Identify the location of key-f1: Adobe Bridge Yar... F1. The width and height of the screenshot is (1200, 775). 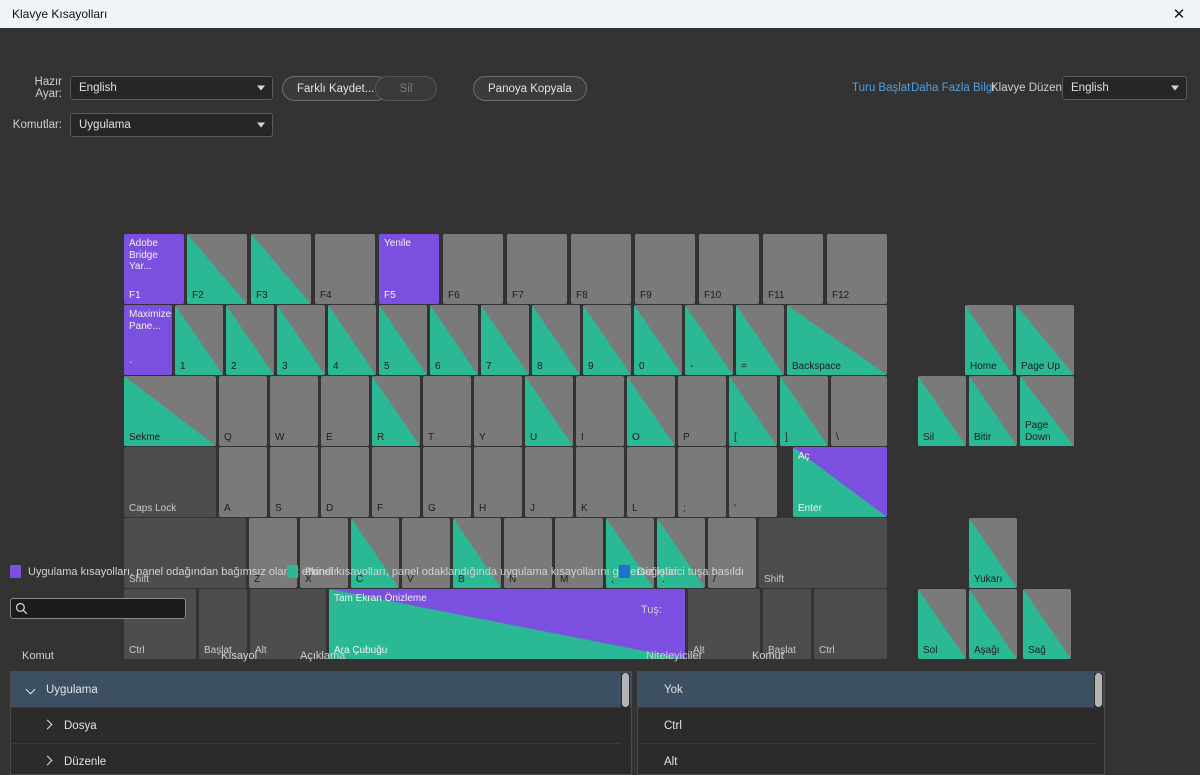
(154, 269).